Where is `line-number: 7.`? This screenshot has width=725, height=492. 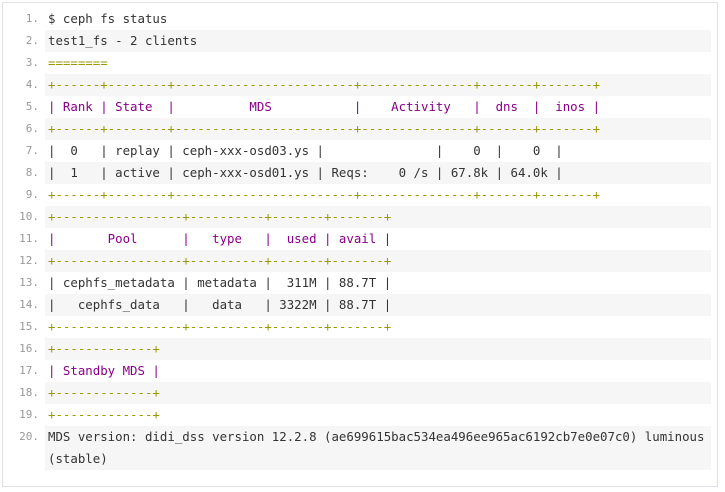
line-number: 7. is located at coordinates (32, 150).